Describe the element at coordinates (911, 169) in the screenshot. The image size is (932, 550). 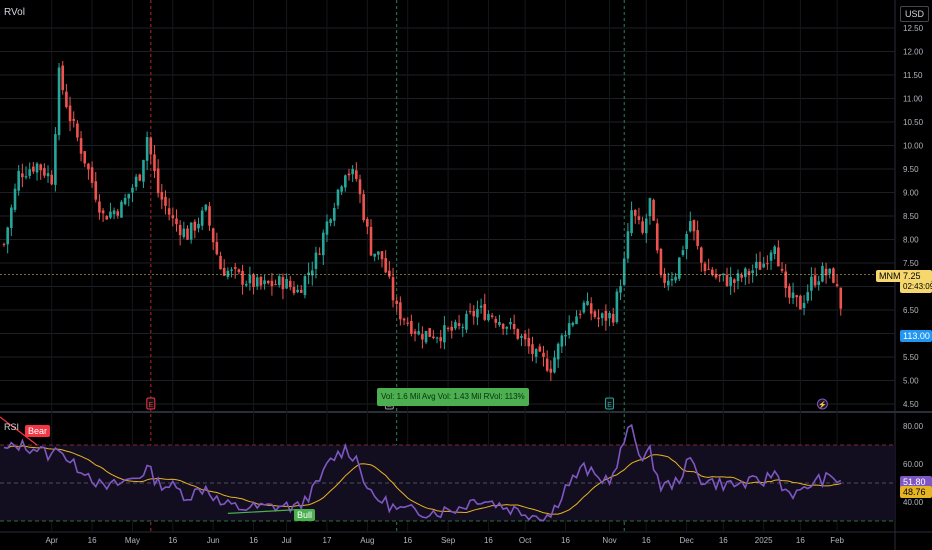
I see `price-tick-label: 9.50` at that location.